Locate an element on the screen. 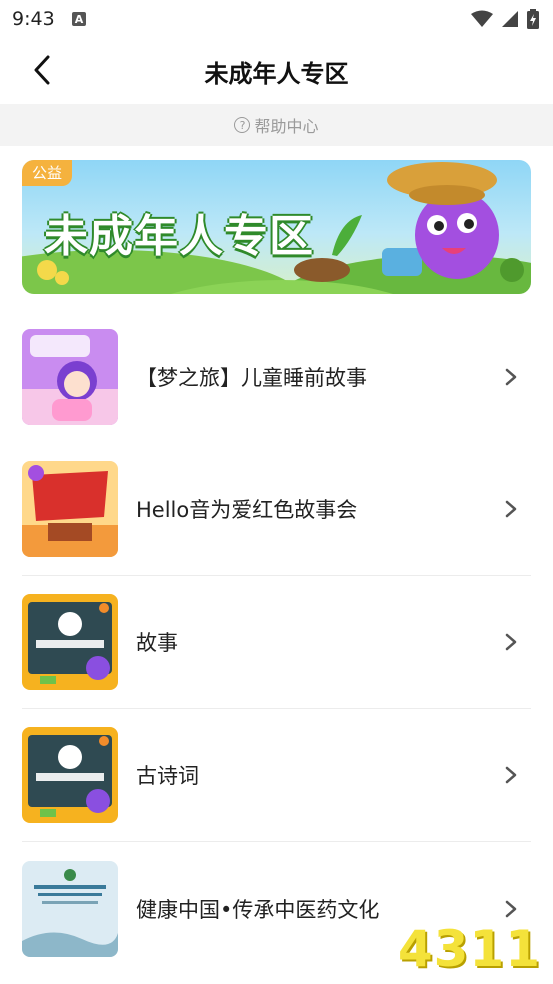  svg-text: A is located at coordinates (78, 19).